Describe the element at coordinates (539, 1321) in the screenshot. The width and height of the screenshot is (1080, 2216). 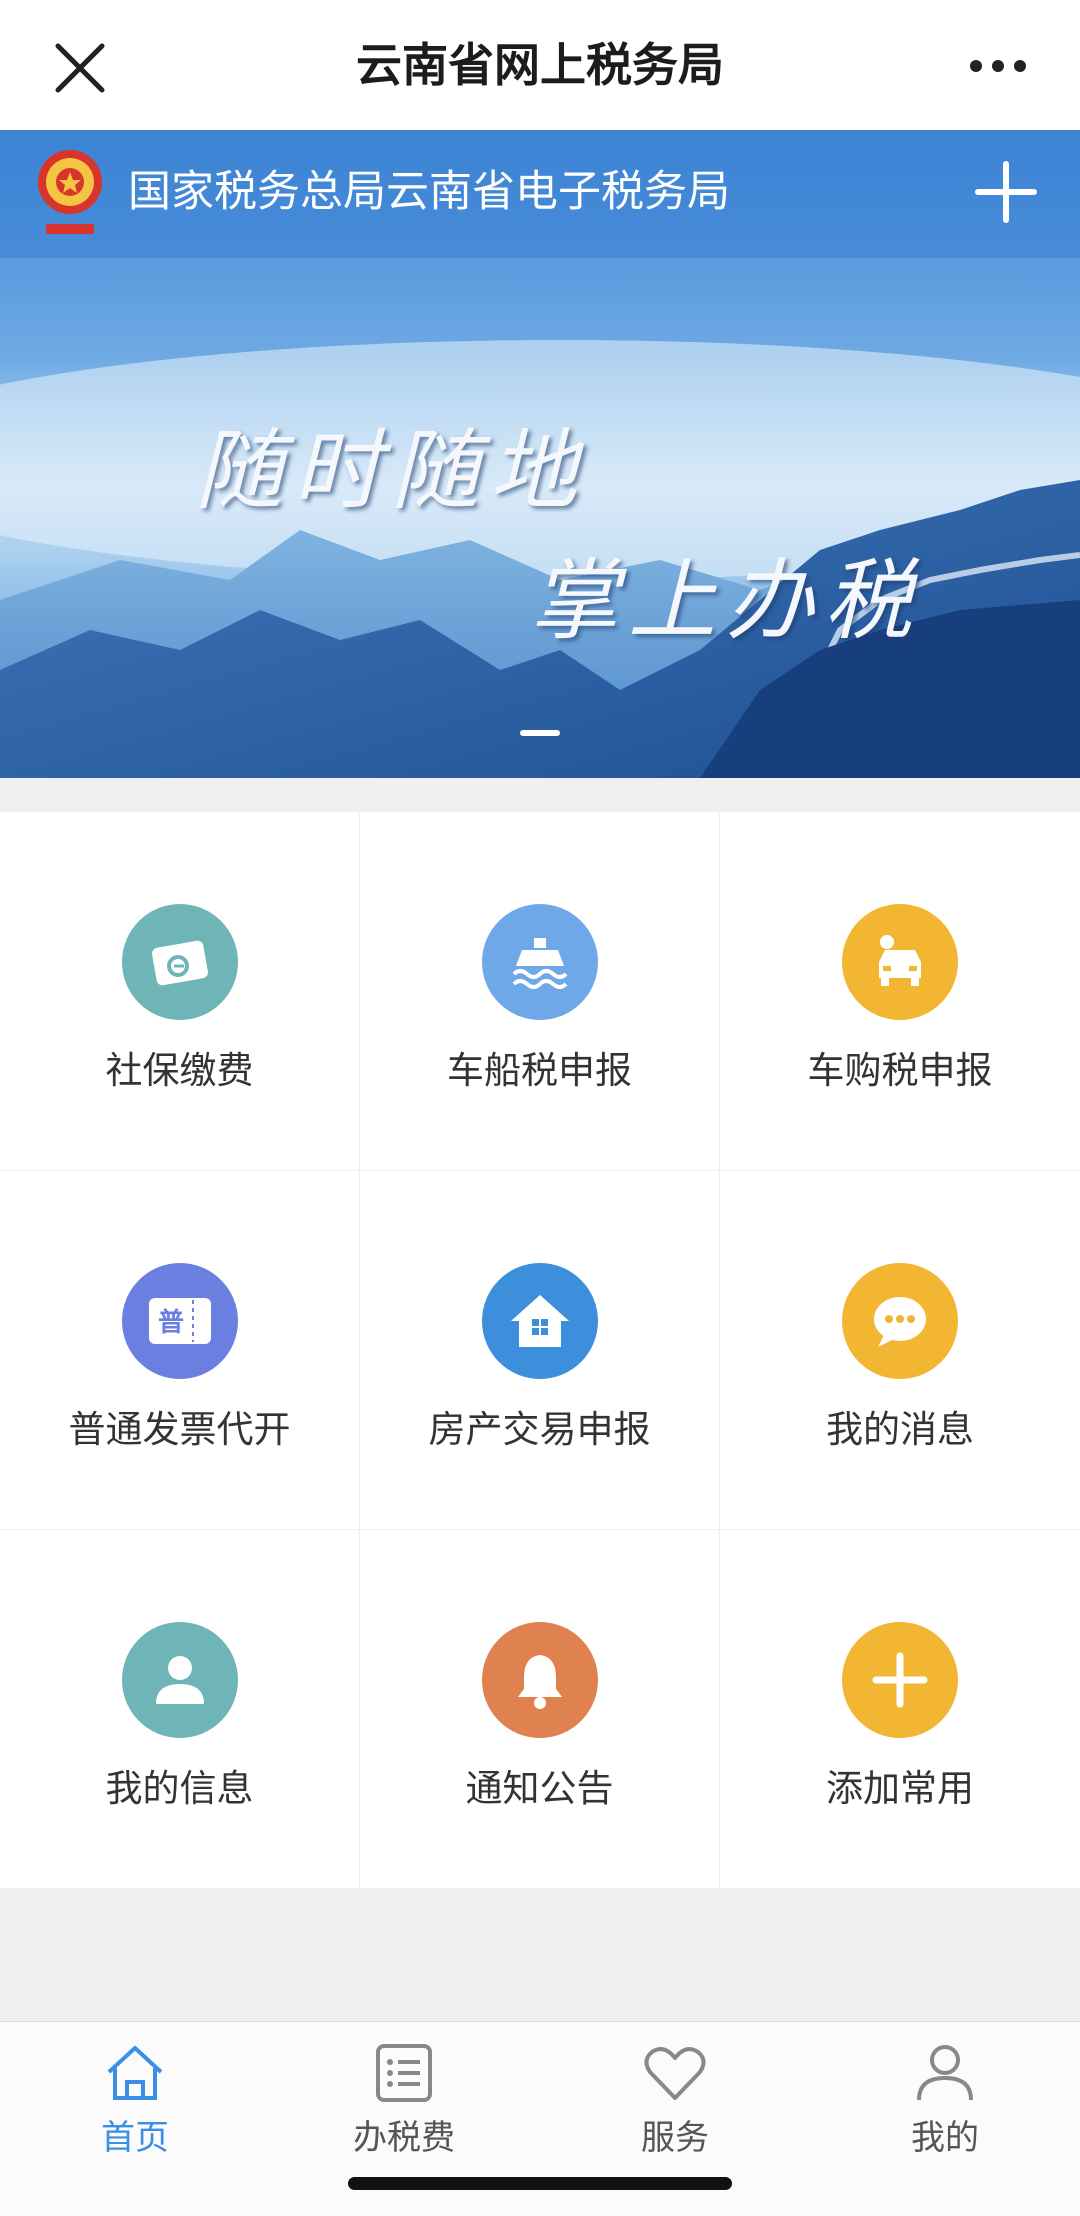
I see `house-icon` at that location.